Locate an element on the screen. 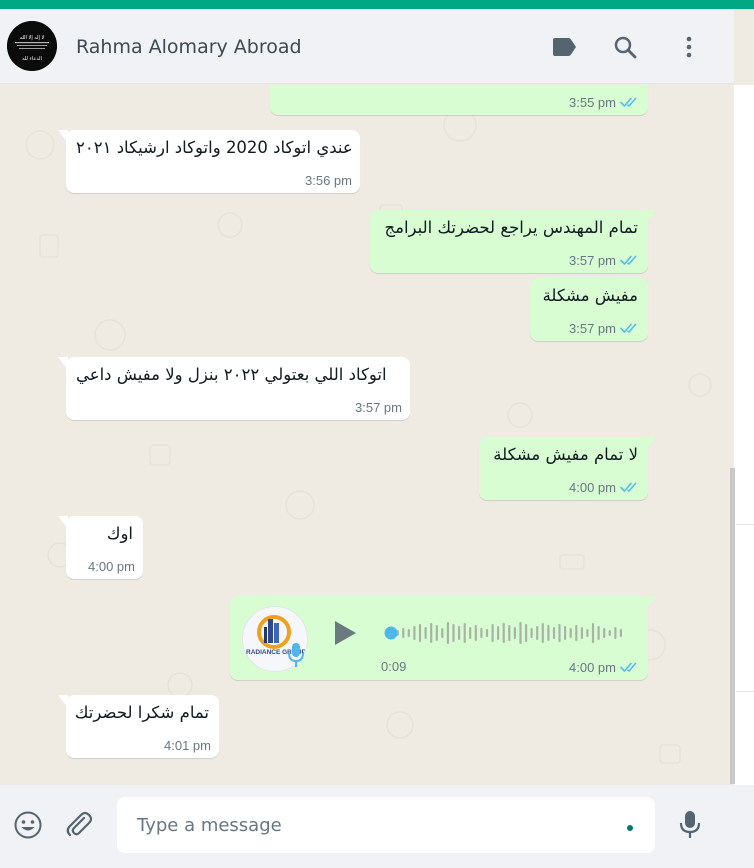 Image resolution: width=754 pixels, height=868 pixels. chat-scrollbar-thumb is located at coordinates (732, 626).